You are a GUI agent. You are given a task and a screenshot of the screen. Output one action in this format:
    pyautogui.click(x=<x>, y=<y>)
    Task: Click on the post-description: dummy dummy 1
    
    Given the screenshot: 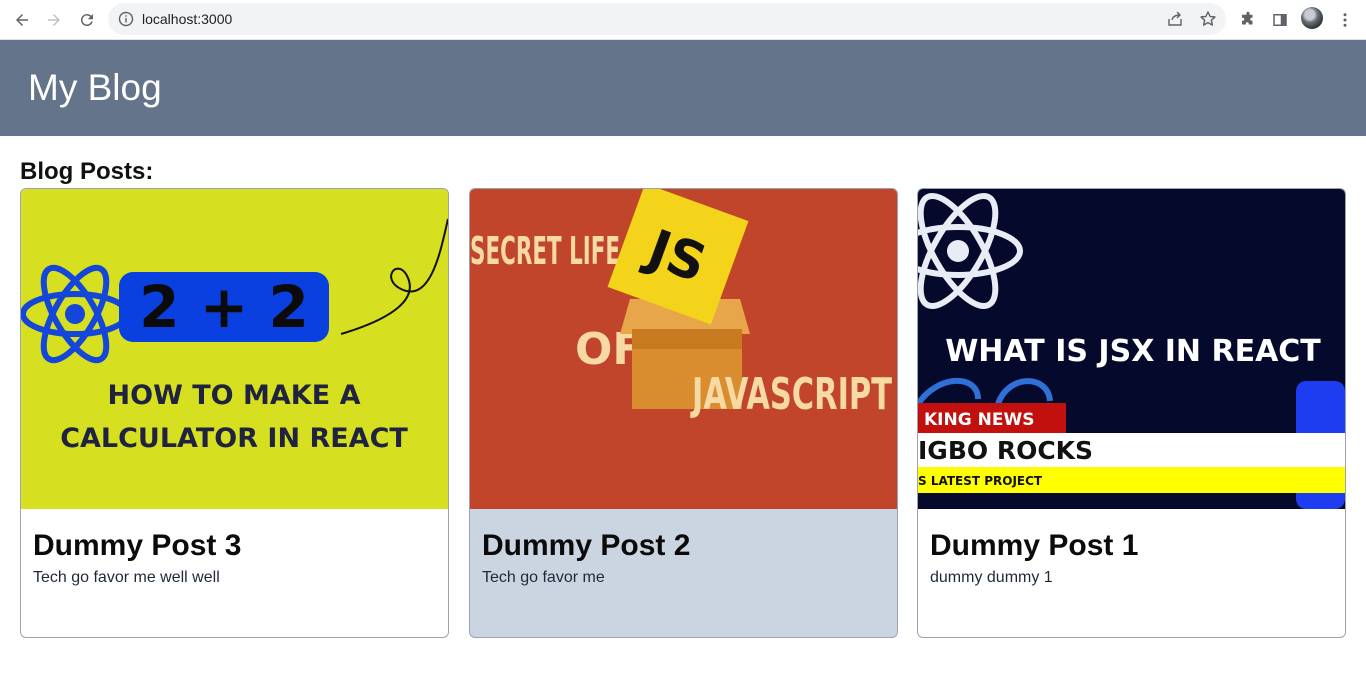 What is the action you would take?
    pyautogui.click(x=991, y=577)
    